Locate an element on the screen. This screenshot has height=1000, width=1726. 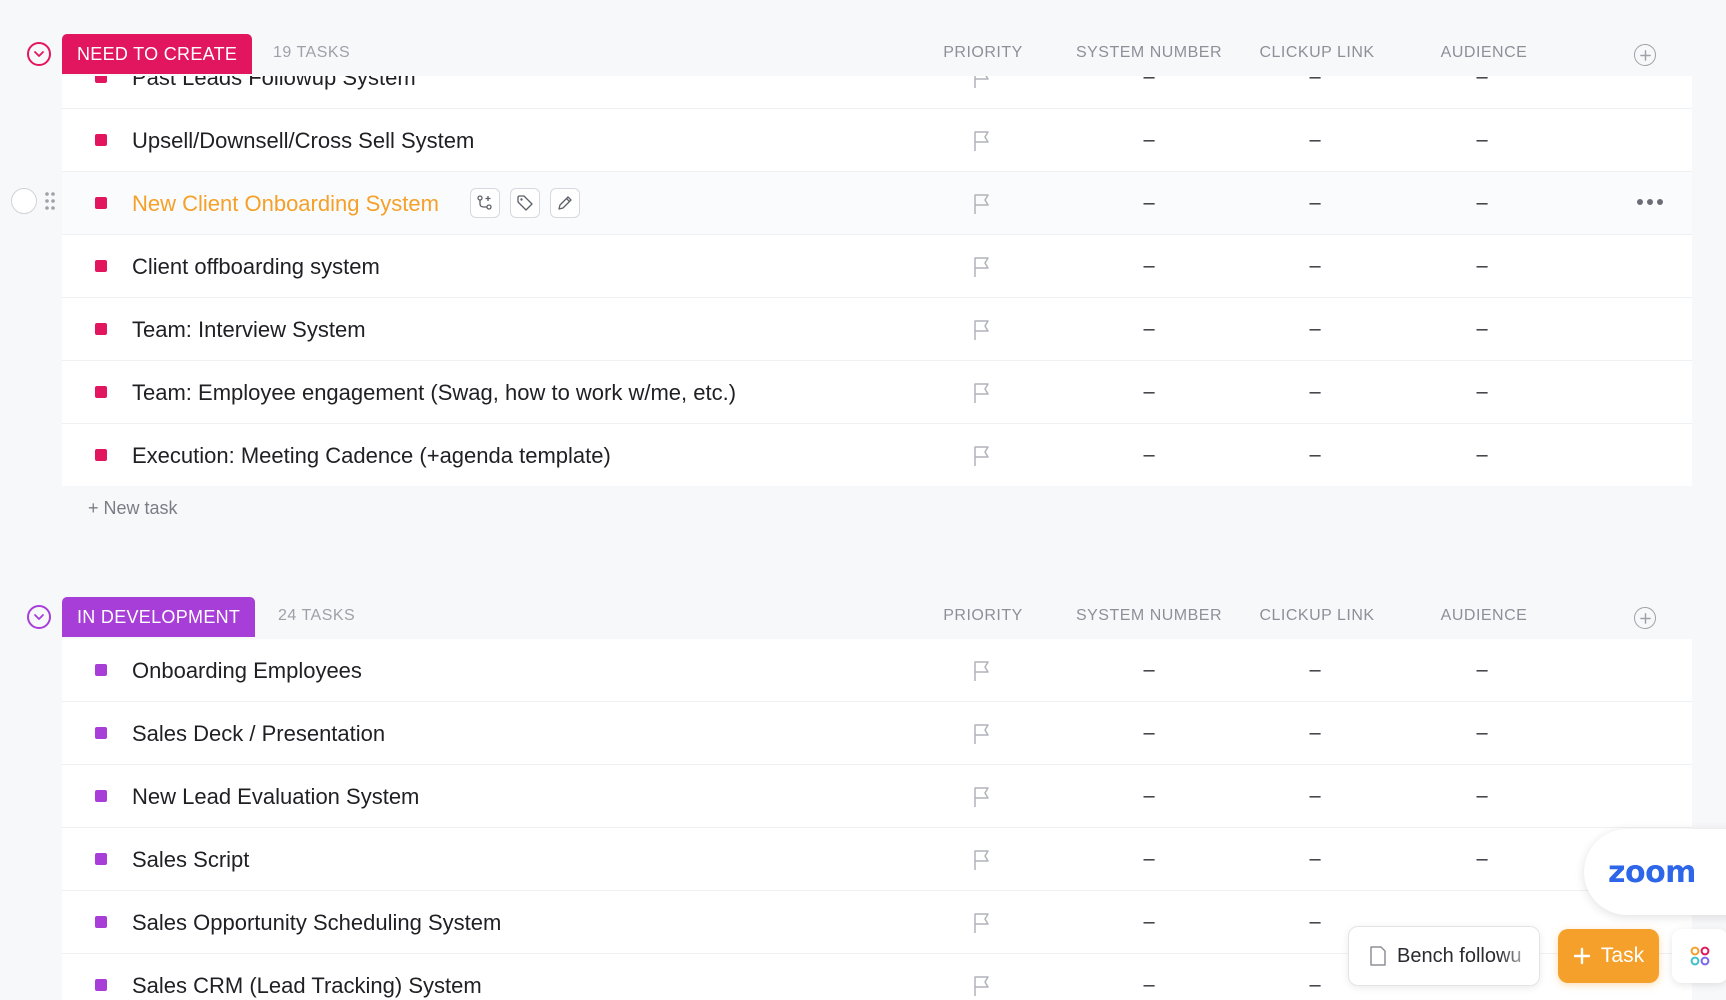
table-row: Upsell/Downsell/Cross Sell System – – – is located at coordinates (877, 140).